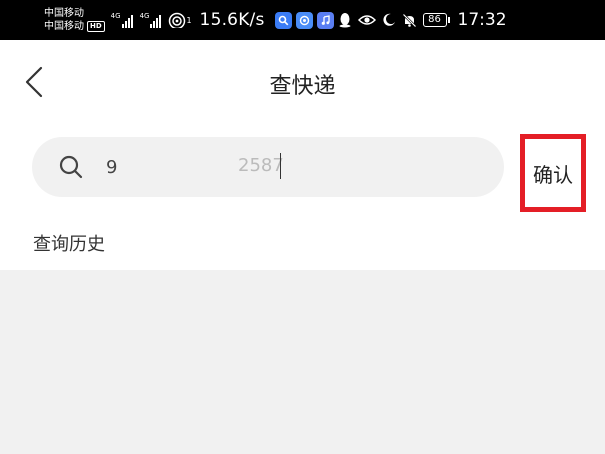  Describe the element at coordinates (180, 20) in the screenshot. I see `wifi-icon: 1` at that location.